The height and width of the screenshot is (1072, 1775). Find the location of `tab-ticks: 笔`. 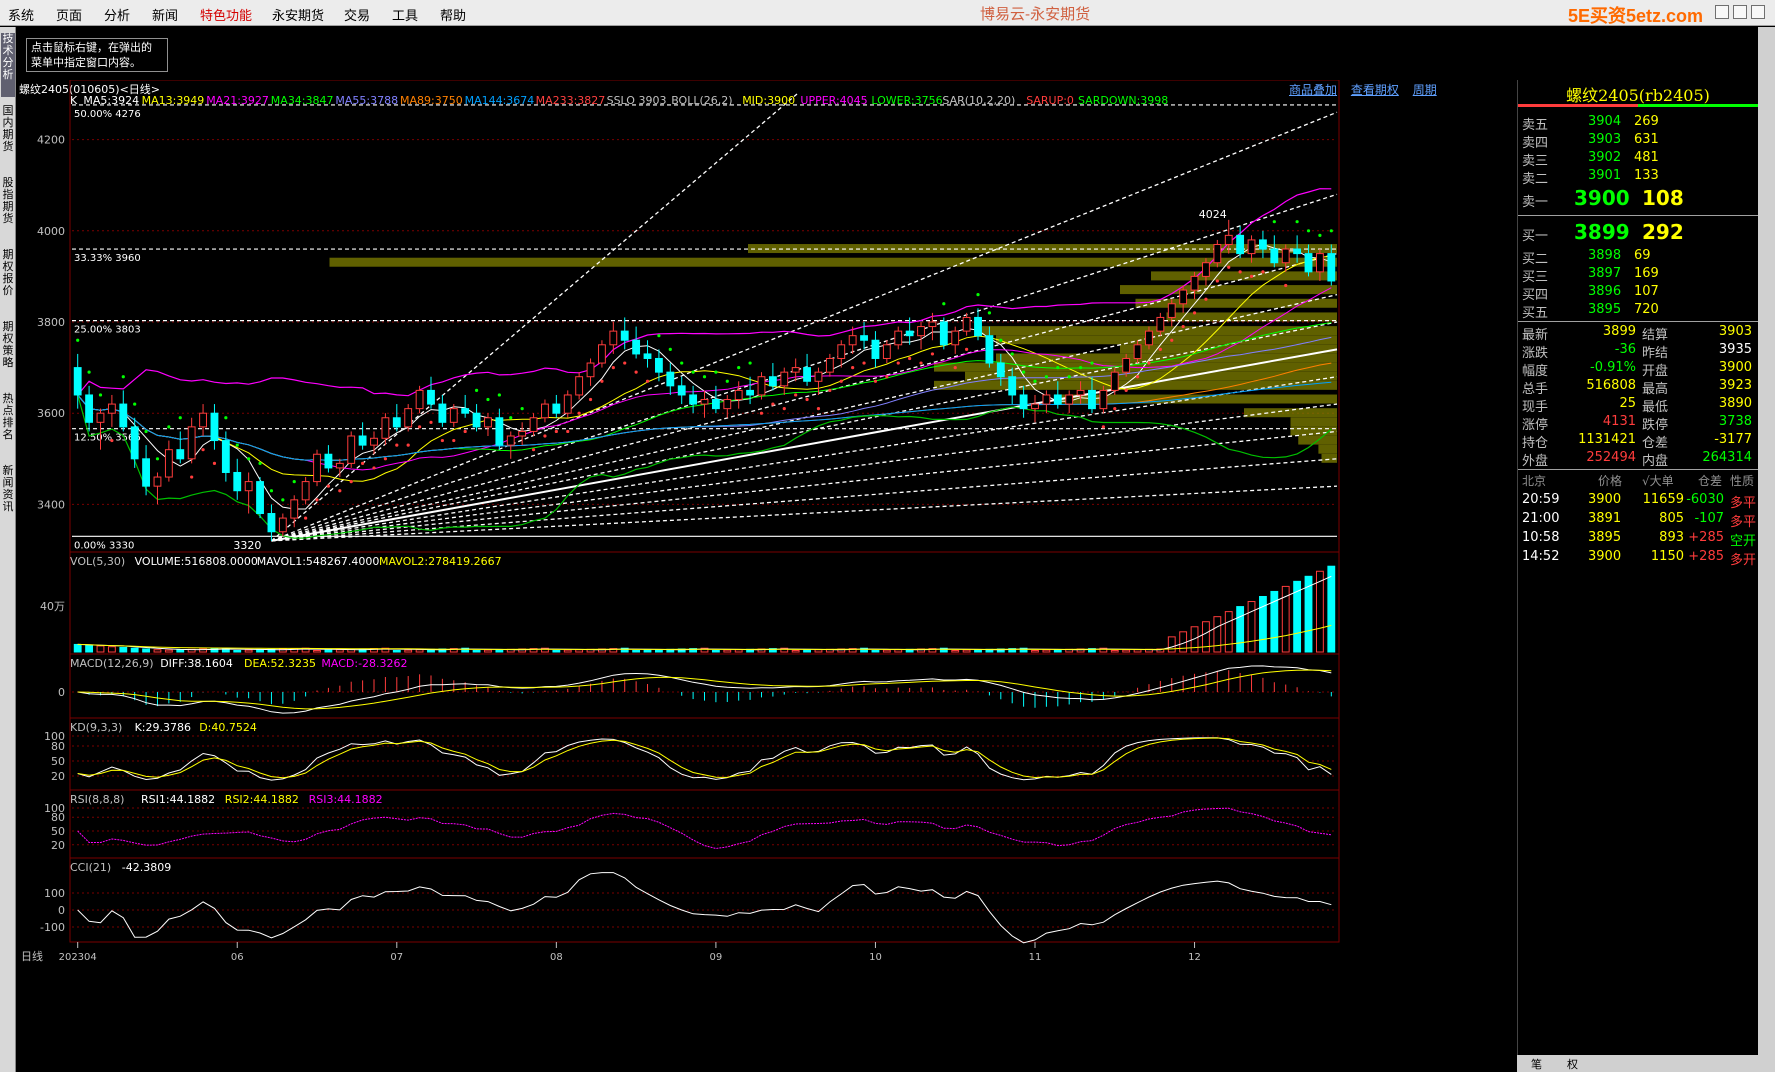

tab-ticks: 笔 is located at coordinates (1536, 1064).